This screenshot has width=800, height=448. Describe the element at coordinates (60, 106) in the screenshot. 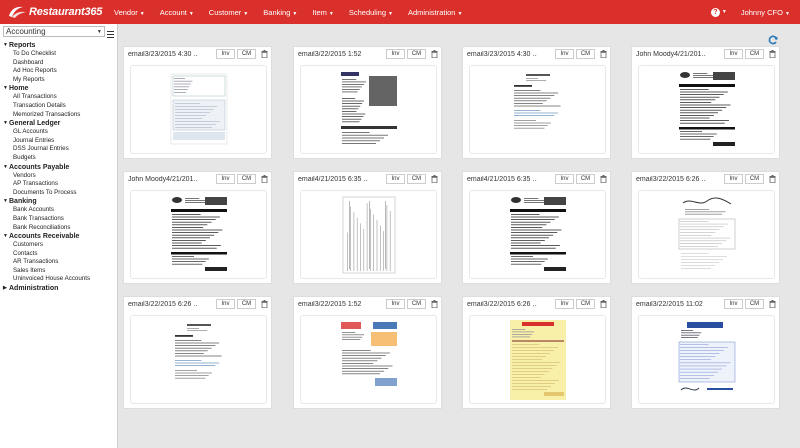

I see `tree-item-transaction-details: Transaction Details` at that location.